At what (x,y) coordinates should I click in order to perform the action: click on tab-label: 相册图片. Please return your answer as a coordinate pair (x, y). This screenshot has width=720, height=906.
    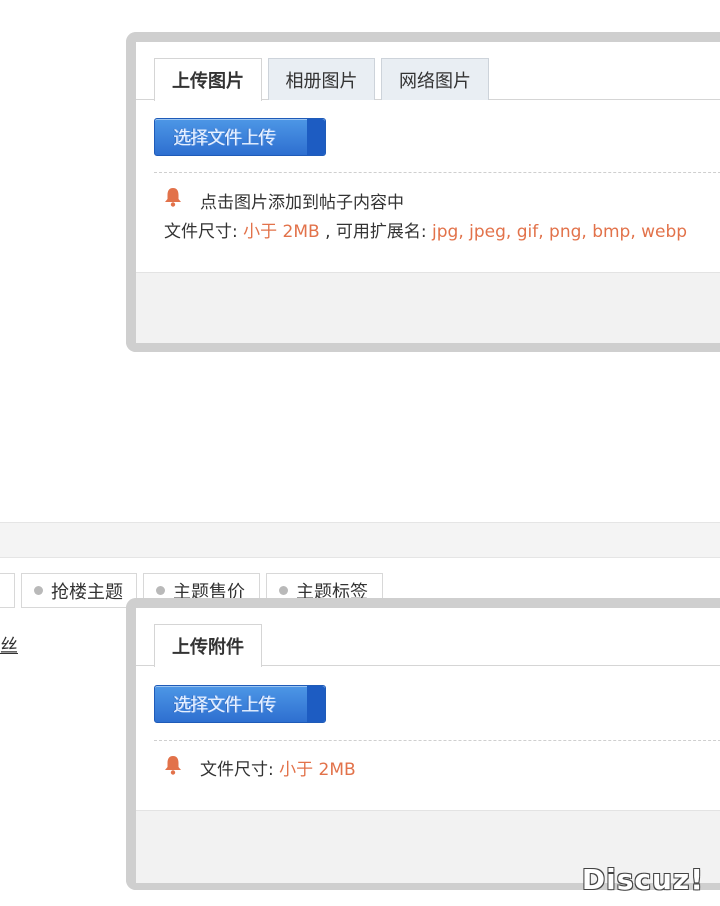
    Looking at the image, I should click on (321, 81).